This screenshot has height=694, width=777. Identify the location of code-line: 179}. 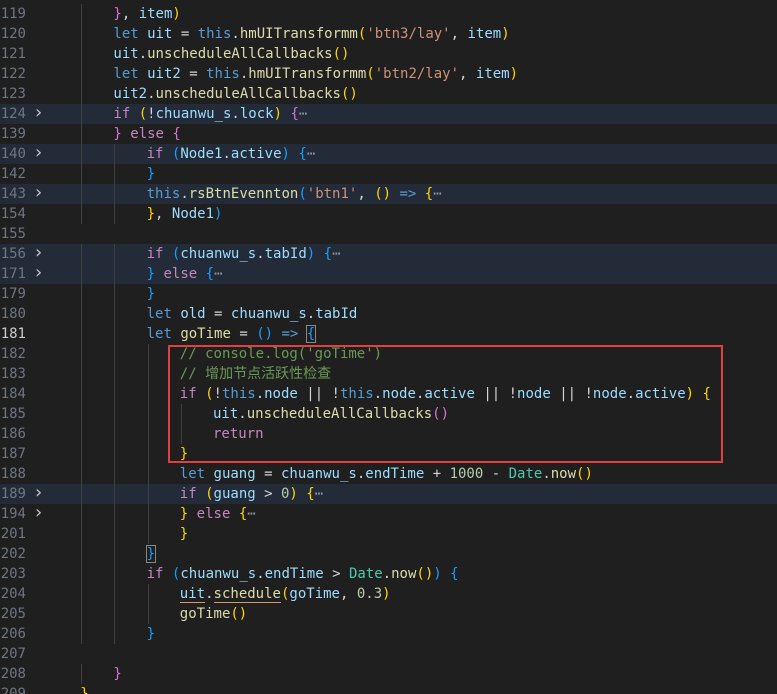
(388, 294).